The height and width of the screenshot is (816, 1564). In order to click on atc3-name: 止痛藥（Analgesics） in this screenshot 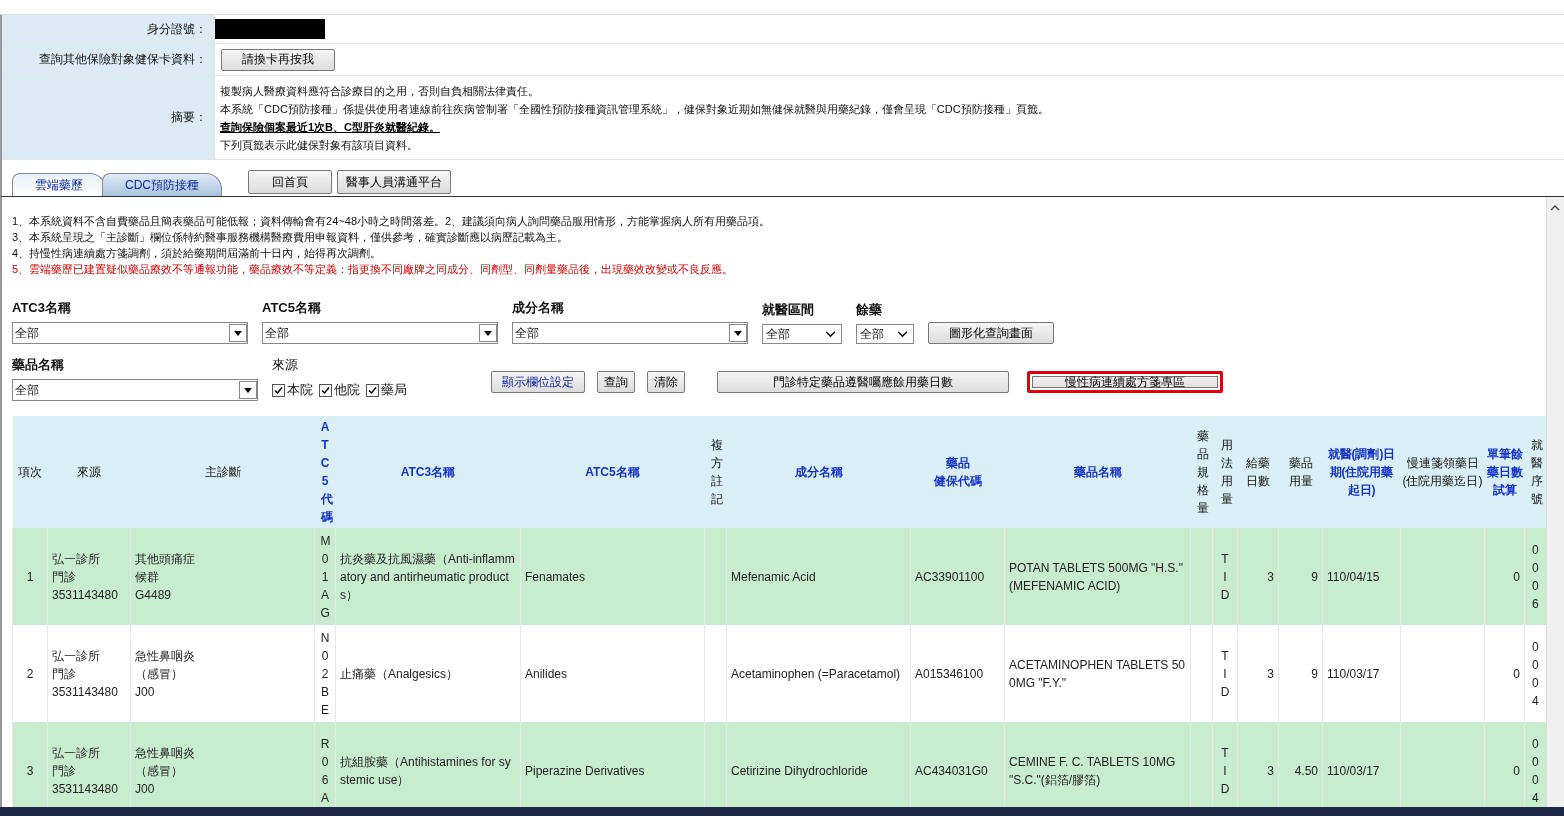, I will do `click(399, 673)`.